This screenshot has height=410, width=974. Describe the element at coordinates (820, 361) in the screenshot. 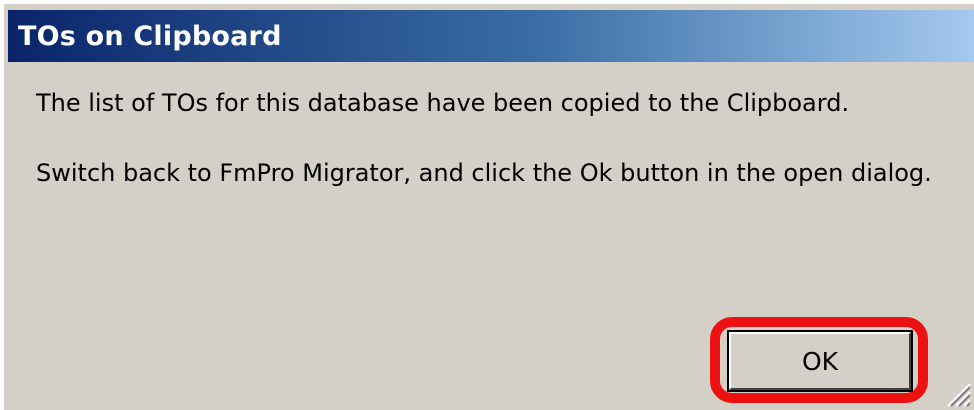

I see `ok-button: OK` at that location.